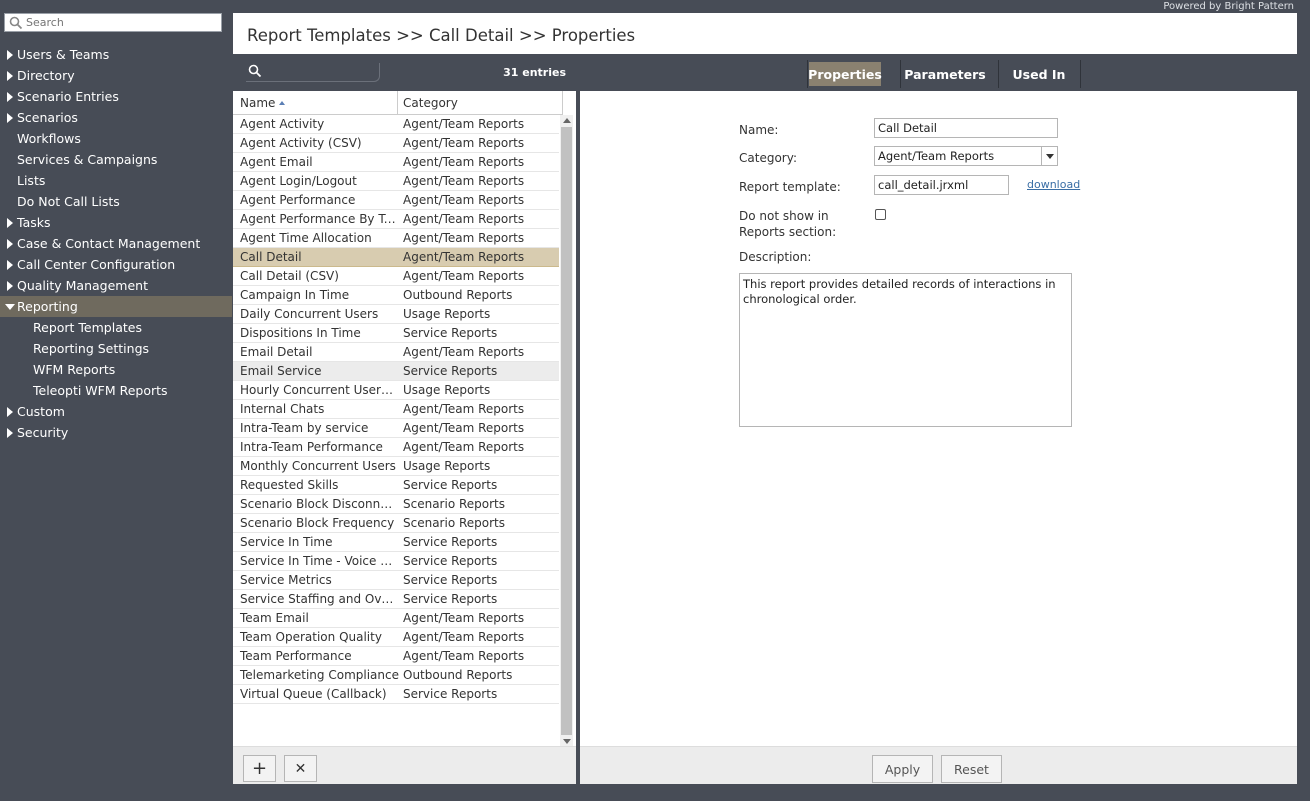  Describe the element at coordinates (319, 504) in the screenshot. I see `row-name: Scenario Block Disconnects` at that location.